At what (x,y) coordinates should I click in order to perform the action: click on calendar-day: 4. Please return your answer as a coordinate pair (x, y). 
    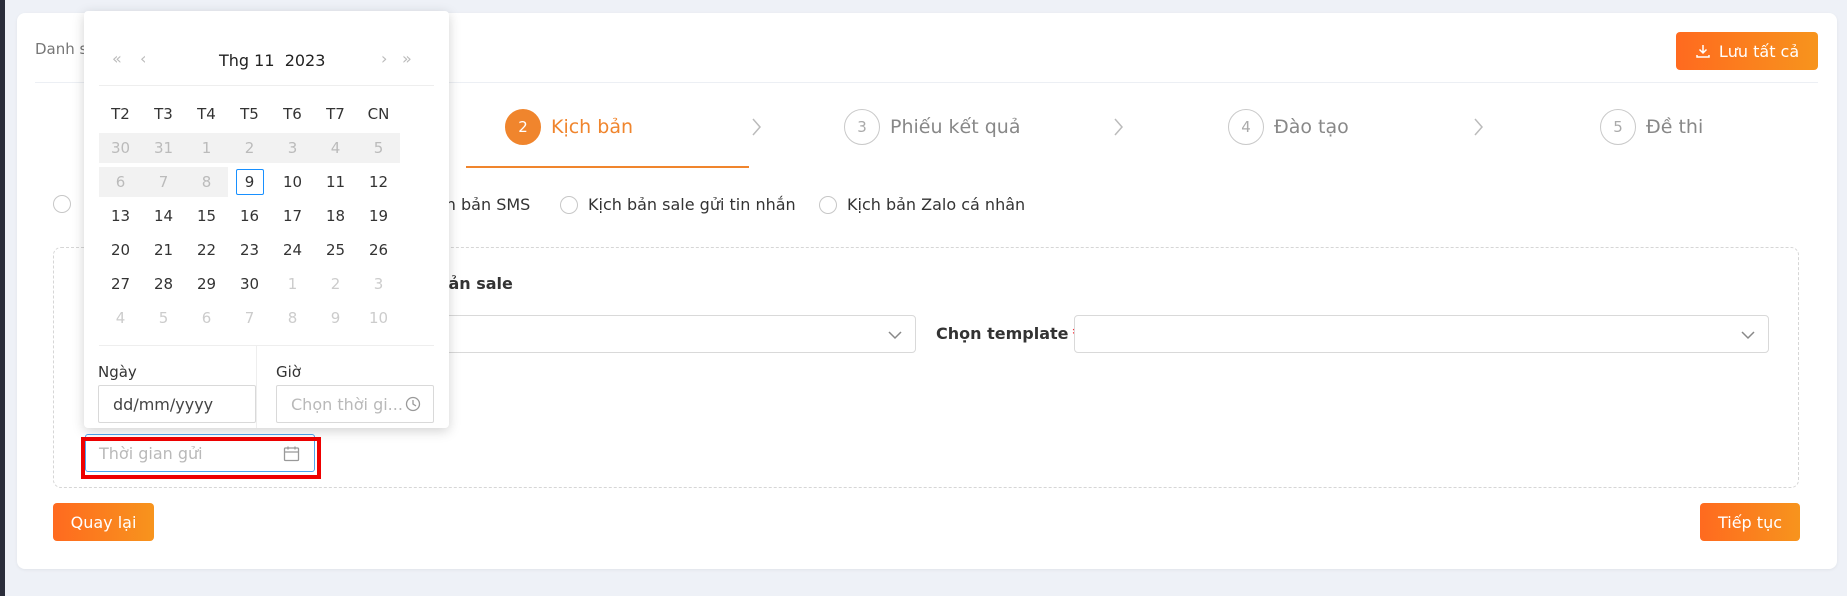
    Looking at the image, I should click on (120, 318).